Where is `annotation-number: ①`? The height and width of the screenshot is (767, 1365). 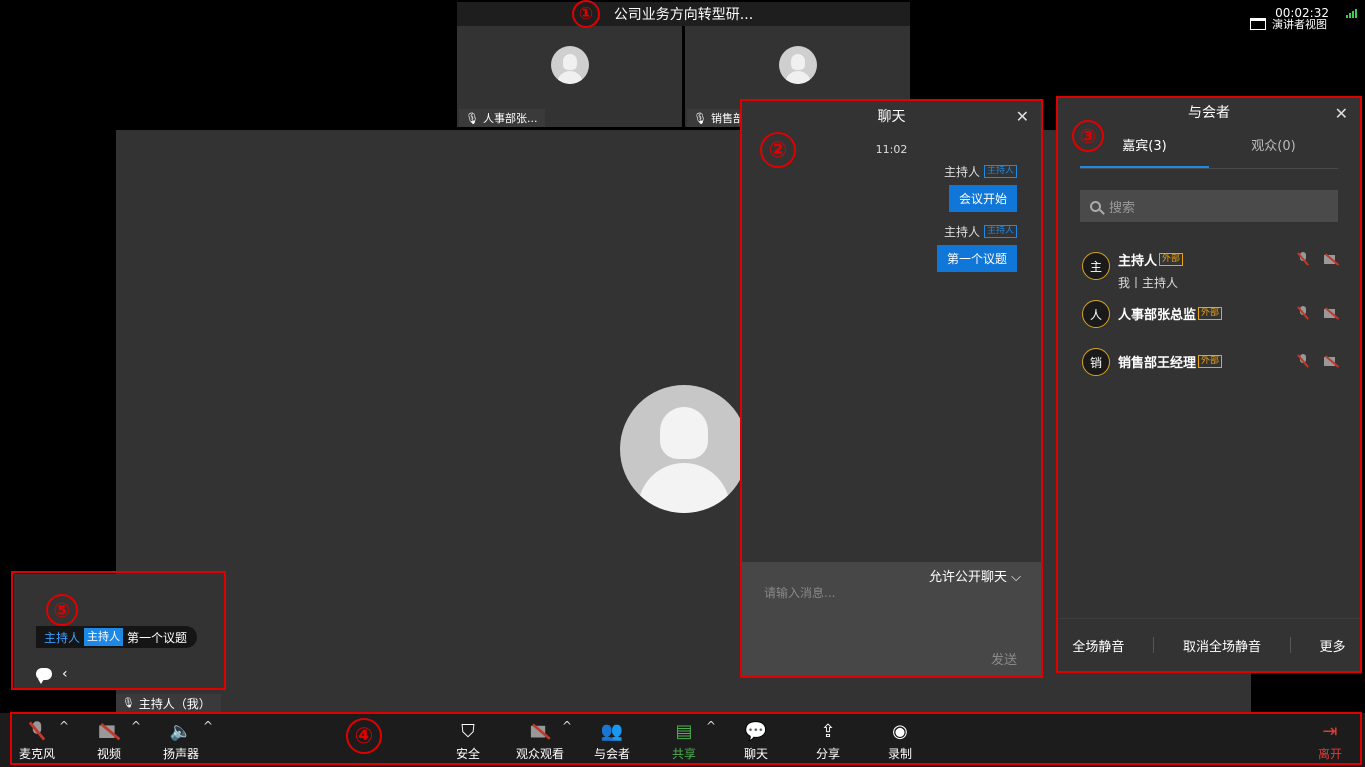 annotation-number: ① is located at coordinates (586, 14).